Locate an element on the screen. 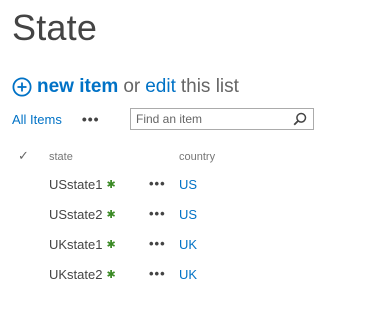 This screenshot has height=325, width=385. this-list-text: this list is located at coordinates (209, 86).